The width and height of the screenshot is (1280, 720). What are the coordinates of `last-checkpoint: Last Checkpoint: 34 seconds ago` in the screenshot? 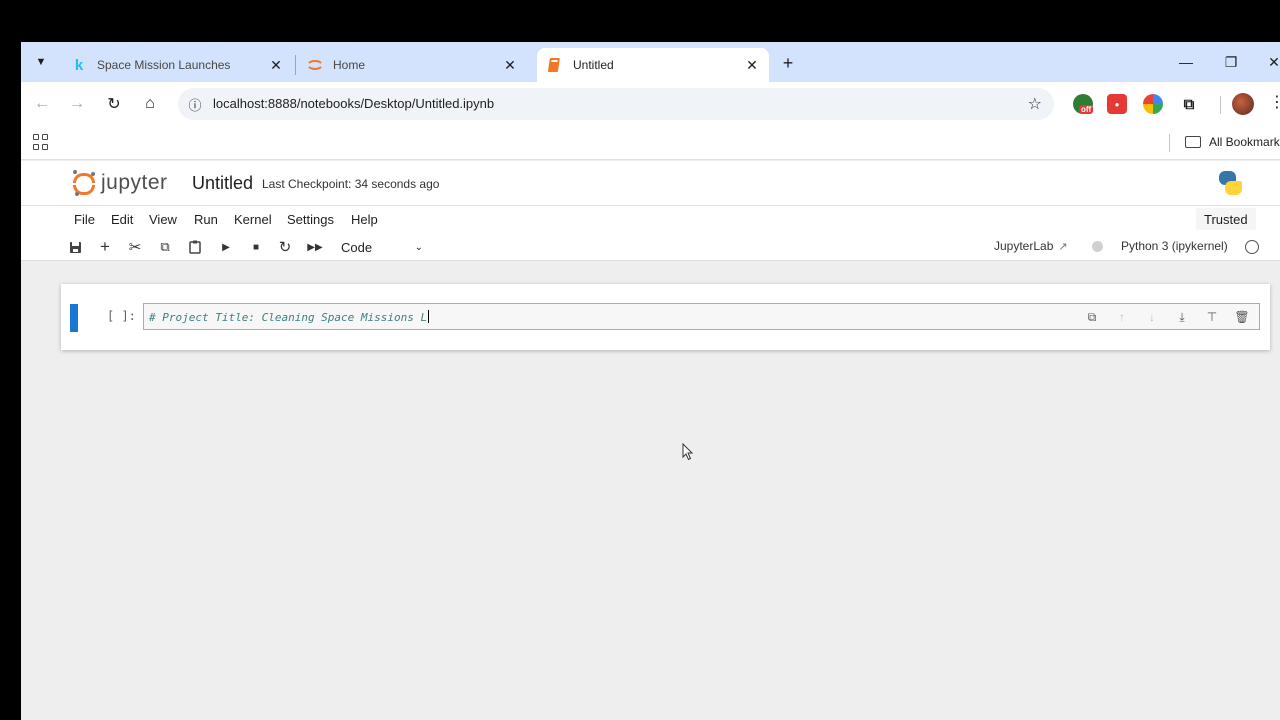 It's located at (351, 184).